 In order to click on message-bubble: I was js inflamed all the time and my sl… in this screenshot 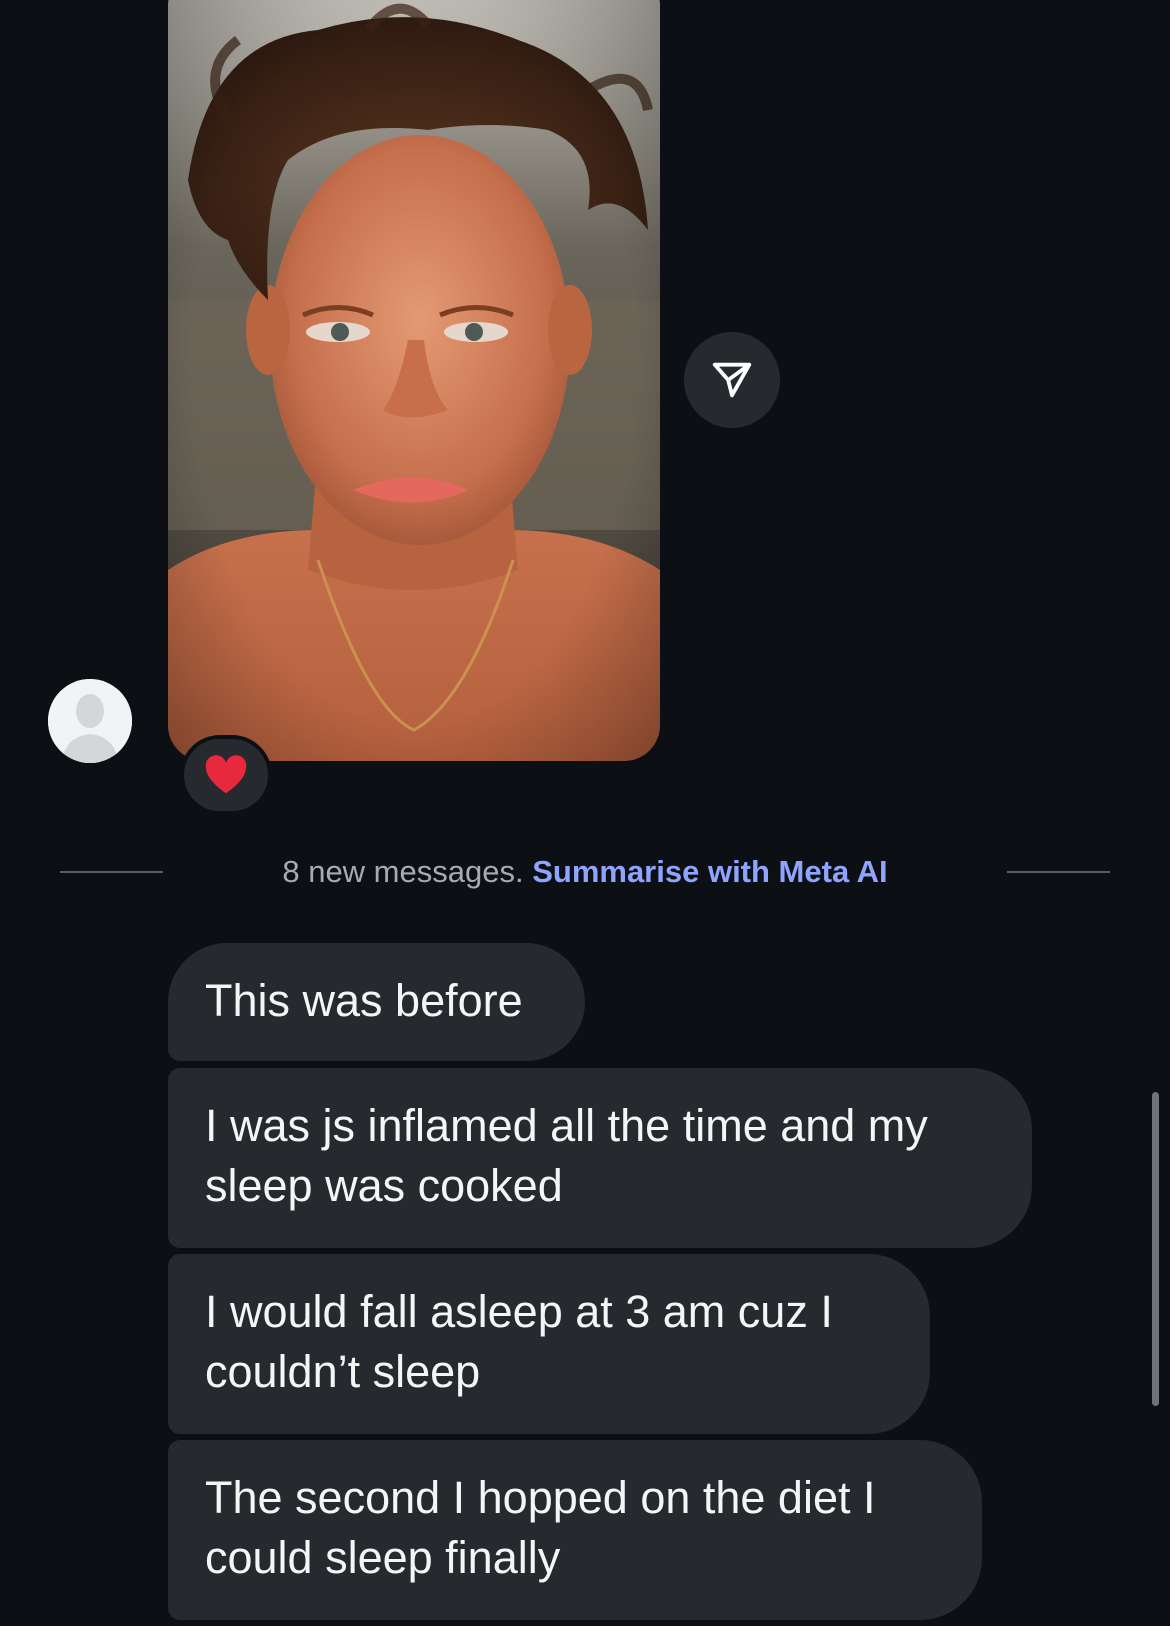, I will do `click(600, 1158)`.